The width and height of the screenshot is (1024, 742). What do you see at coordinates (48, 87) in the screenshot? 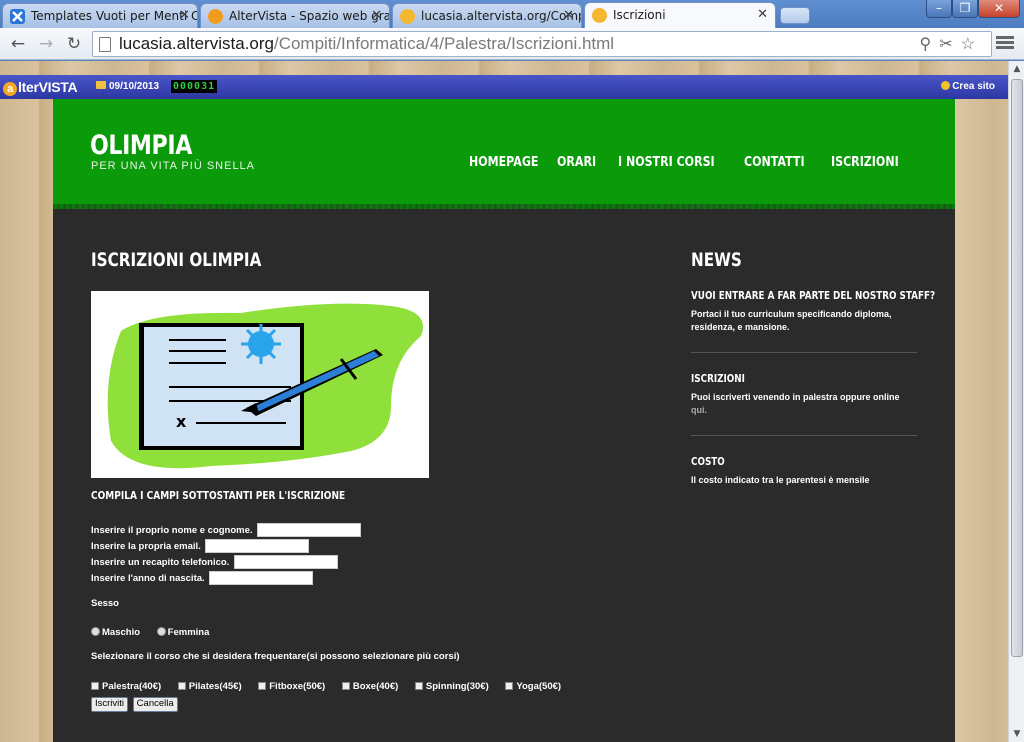
I see `altervista-logo-text: lterVISTA` at bounding box center [48, 87].